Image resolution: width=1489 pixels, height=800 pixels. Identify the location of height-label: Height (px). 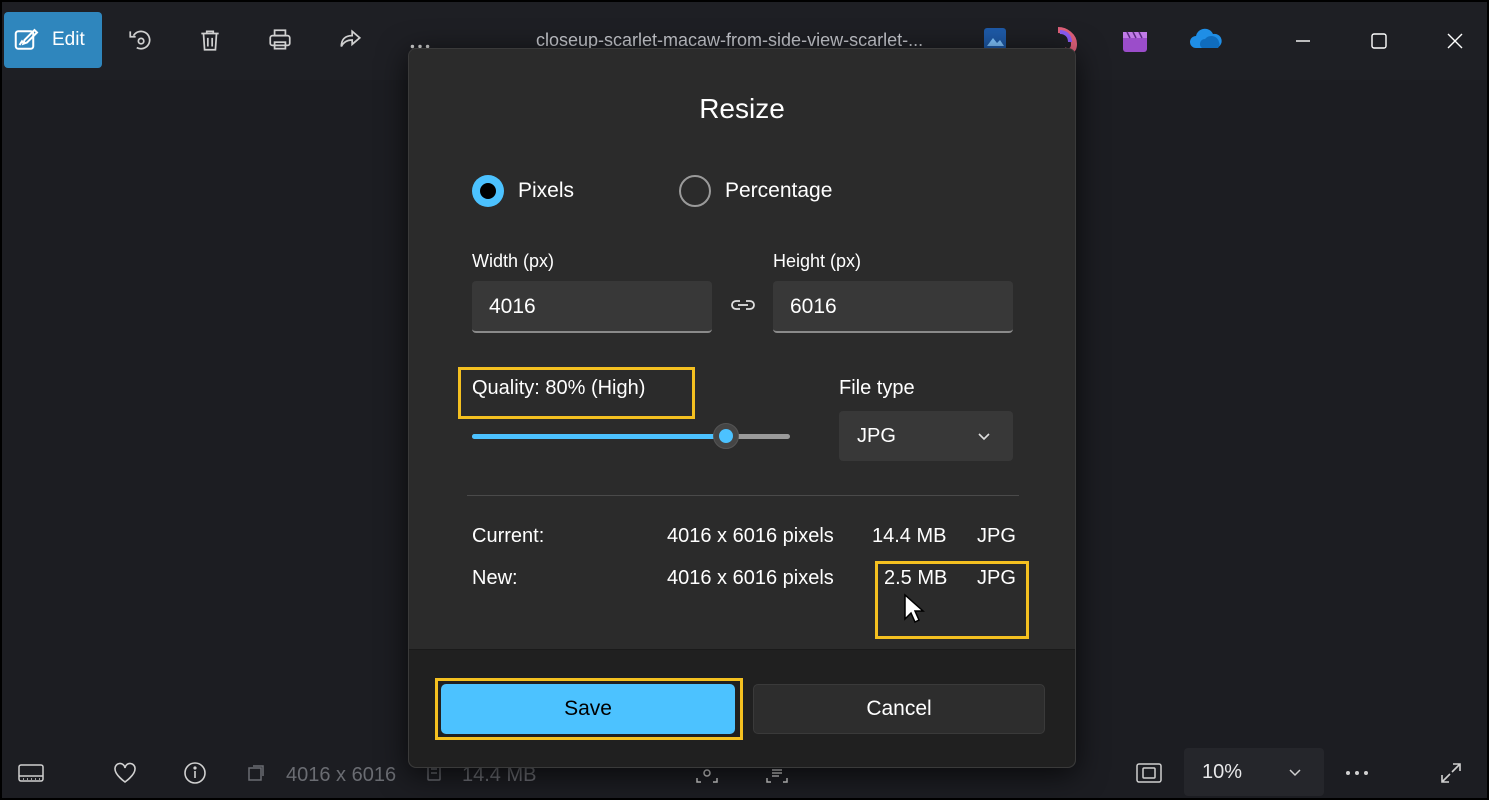
(817, 261).